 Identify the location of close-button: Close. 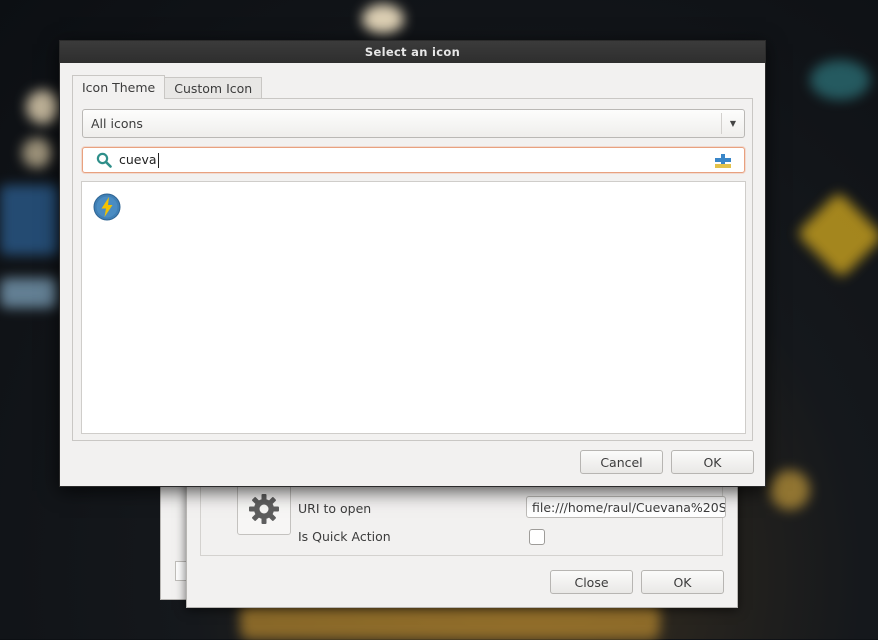
(591, 582).